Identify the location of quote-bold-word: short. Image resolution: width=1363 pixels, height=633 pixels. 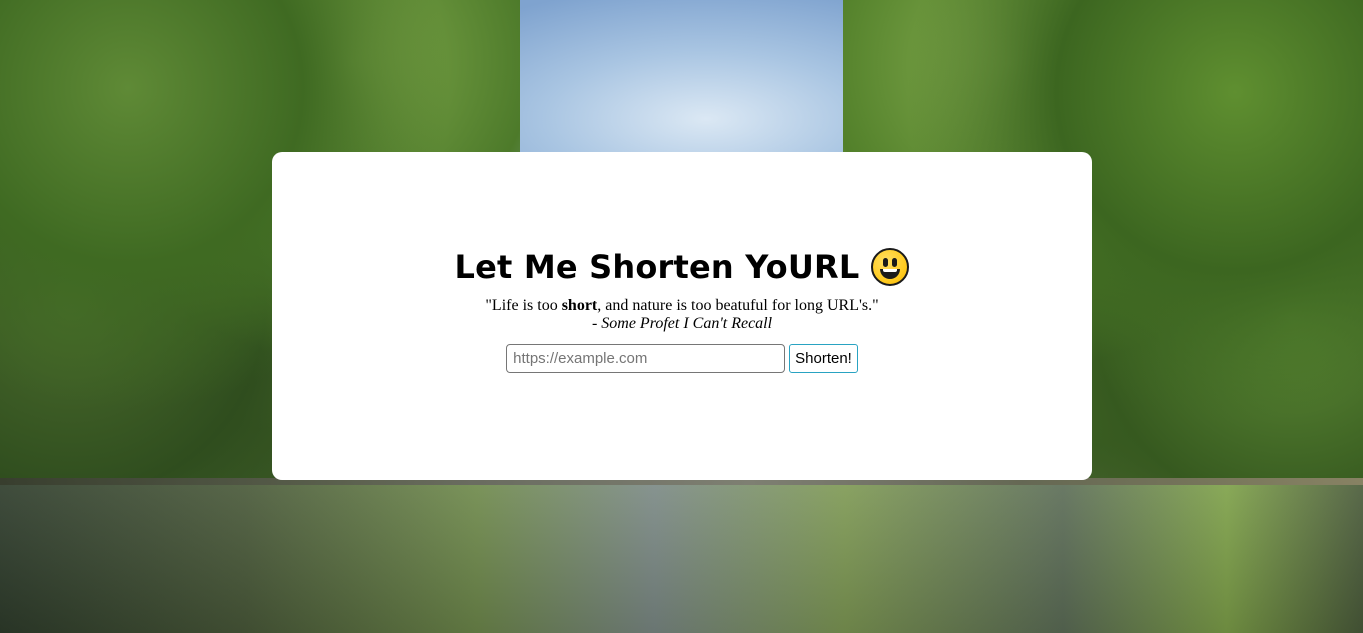
(579, 305).